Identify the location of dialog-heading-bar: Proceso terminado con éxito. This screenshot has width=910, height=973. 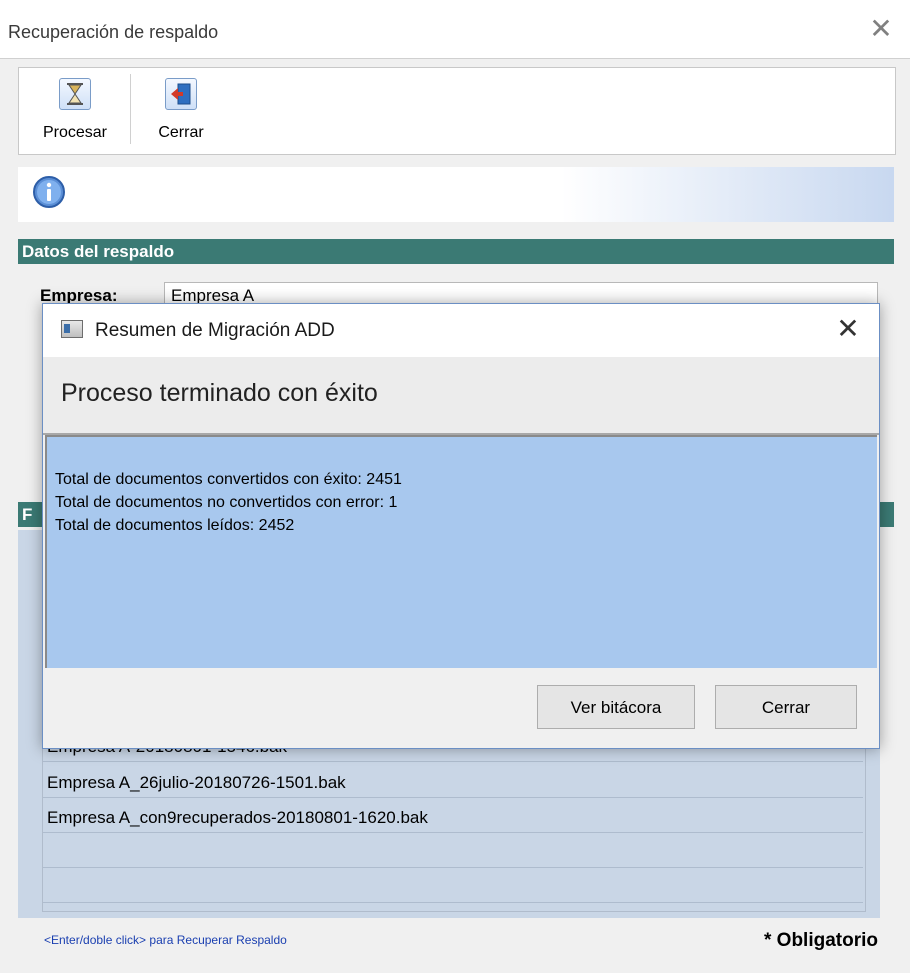
(461, 396).